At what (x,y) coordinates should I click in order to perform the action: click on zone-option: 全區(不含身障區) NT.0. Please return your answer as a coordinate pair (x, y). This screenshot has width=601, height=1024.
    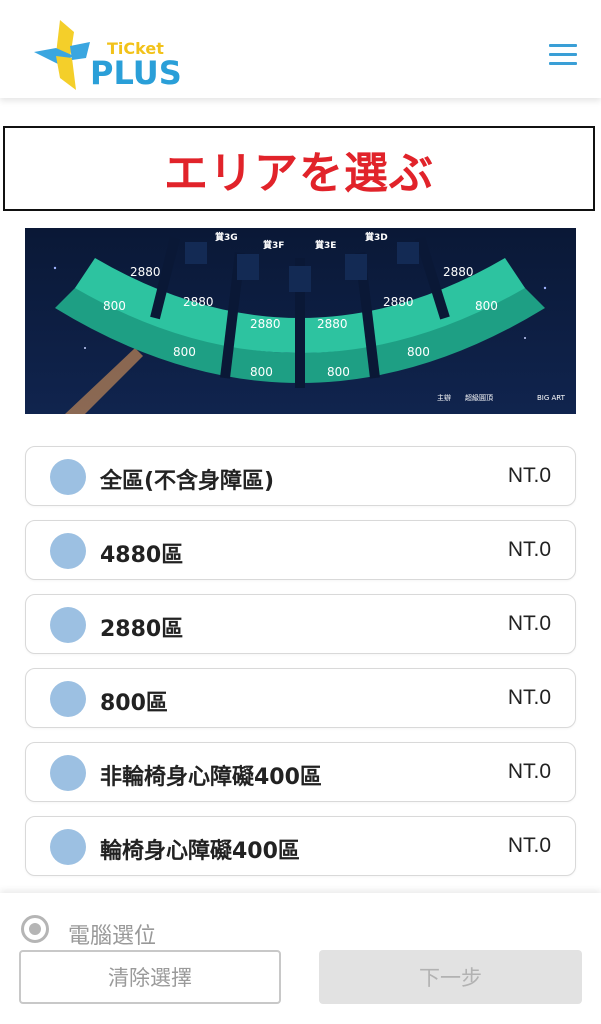
    Looking at the image, I should click on (300, 476).